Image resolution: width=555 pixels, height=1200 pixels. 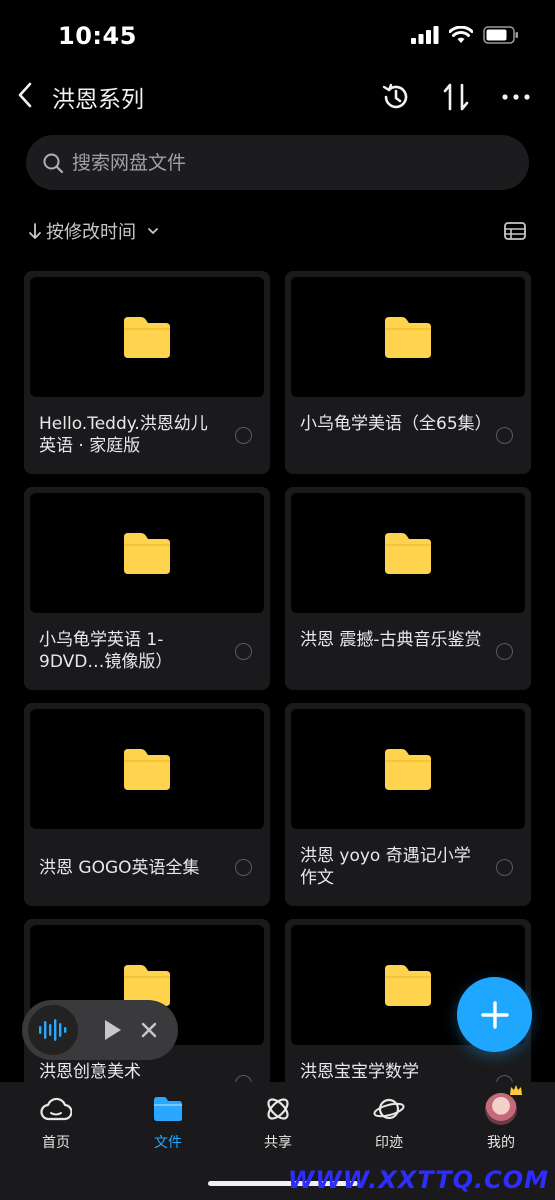 I want to click on folder-card: 洪恩 GOGO英语全集, so click(x=147, y=804).